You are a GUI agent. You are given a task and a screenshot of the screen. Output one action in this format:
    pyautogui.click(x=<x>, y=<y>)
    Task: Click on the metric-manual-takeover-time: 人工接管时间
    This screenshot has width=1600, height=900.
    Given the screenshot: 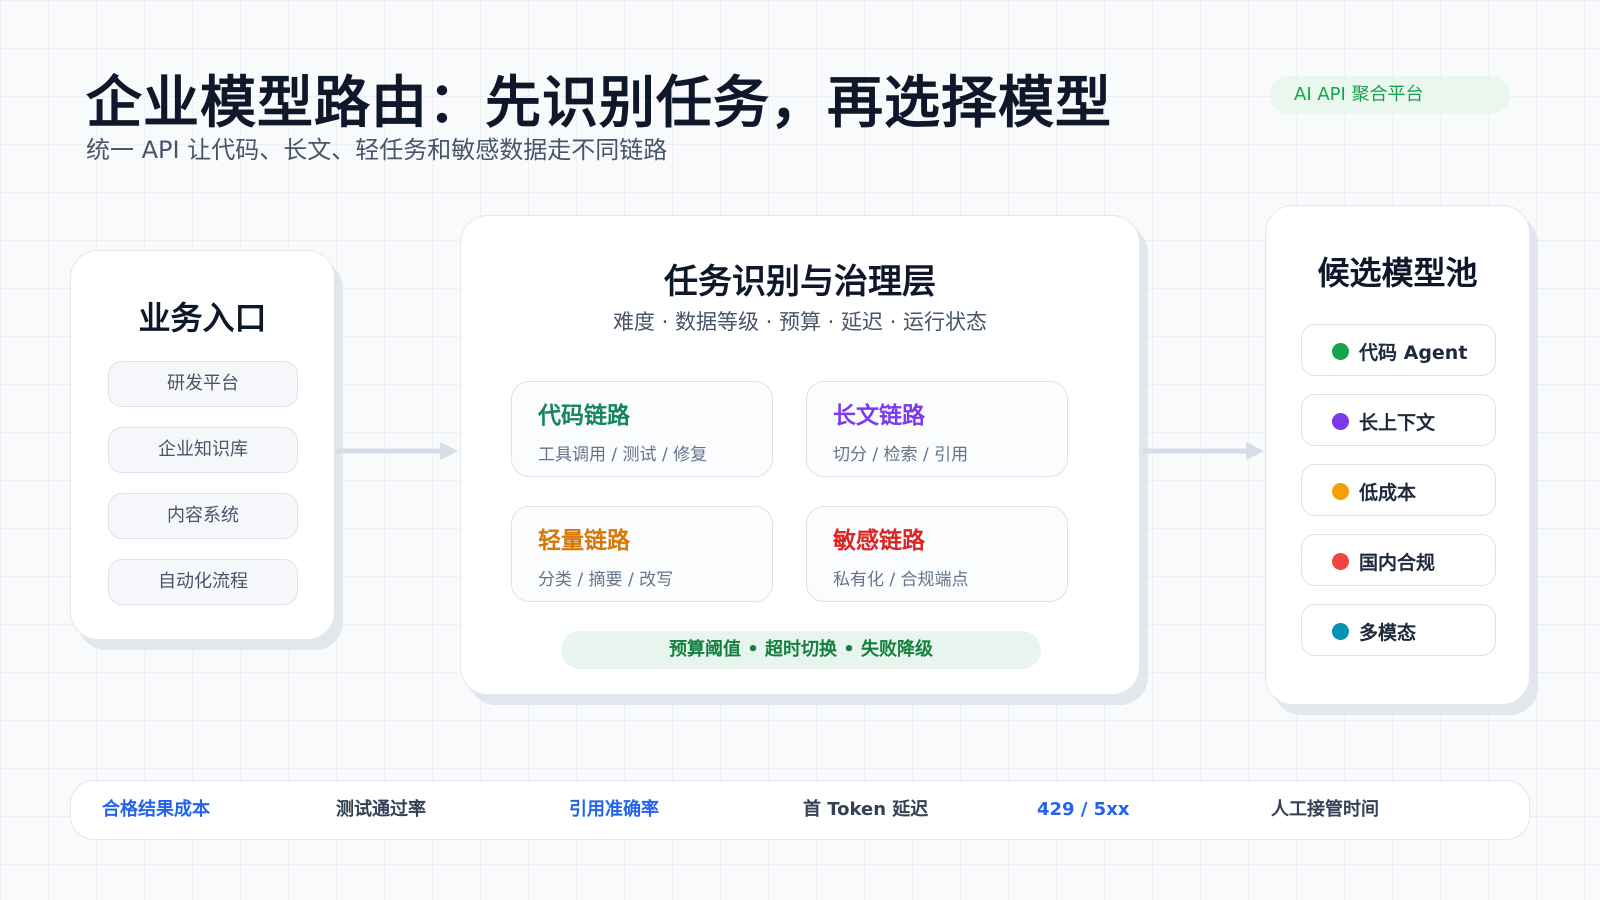 What is the action you would take?
    pyautogui.click(x=1325, y=809)
    